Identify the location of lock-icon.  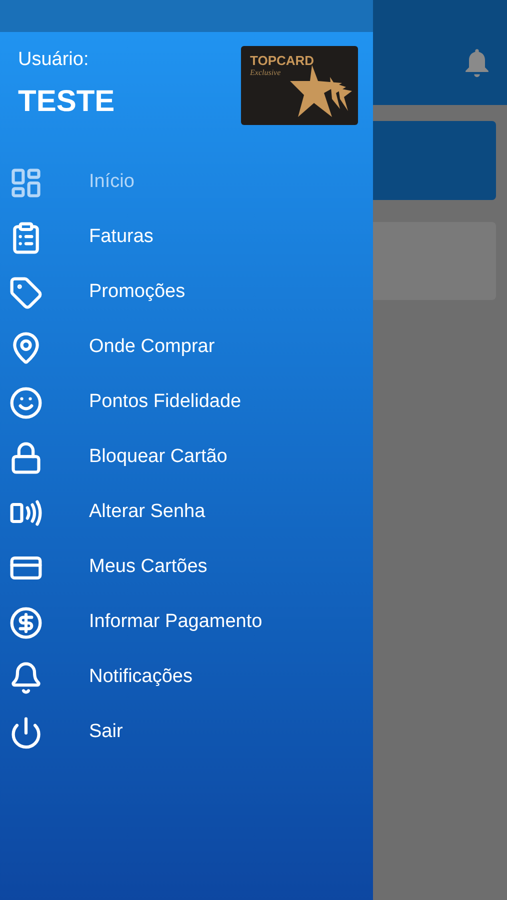
(26, 457).